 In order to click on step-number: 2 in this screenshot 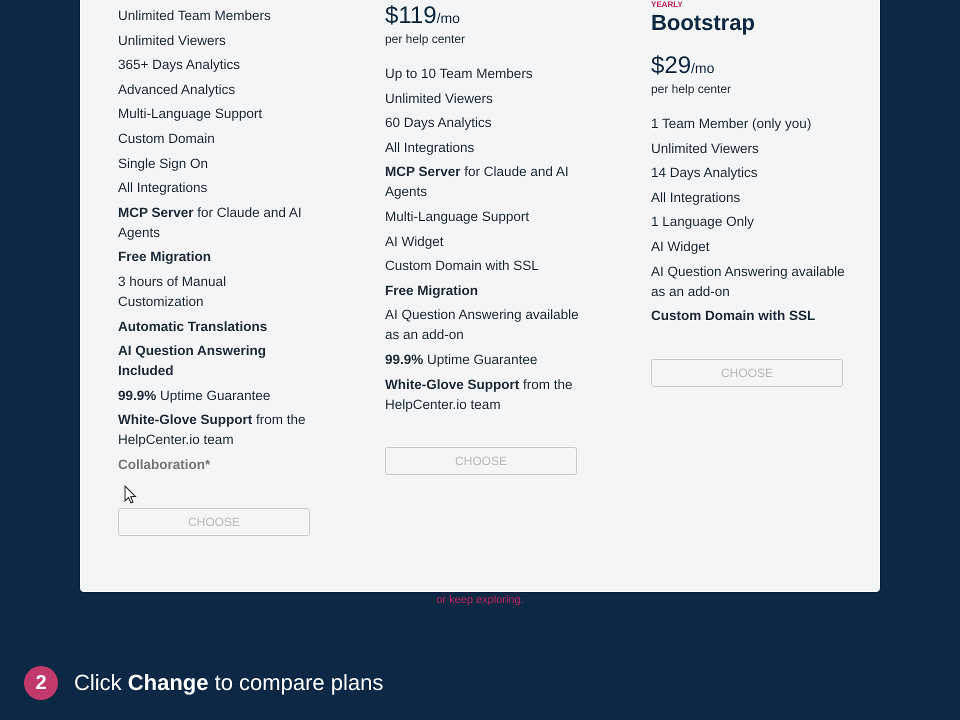, I will do `click(41, 683)`.